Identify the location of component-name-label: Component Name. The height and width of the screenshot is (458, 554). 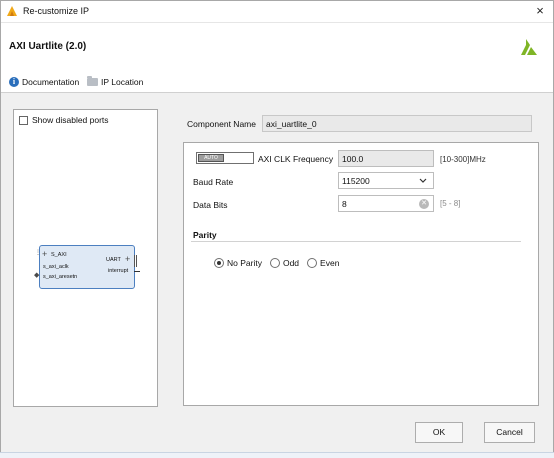
(221, 124).